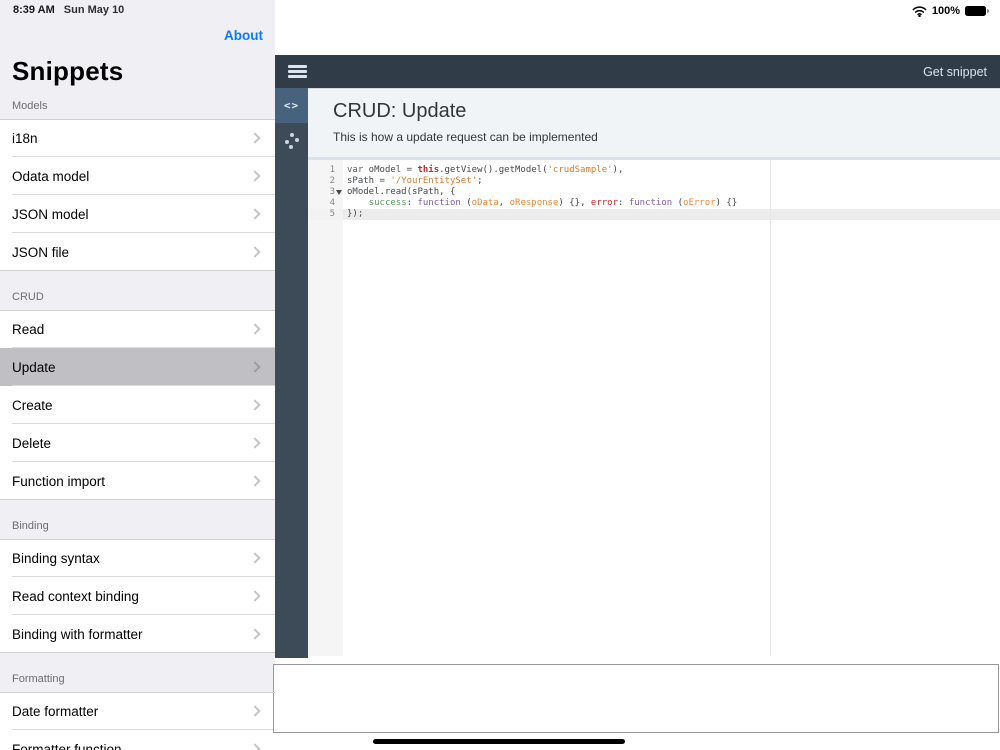 This screenshot has width=1000, height=750. What do you see at coordinates (137, 138) in the screenshot?
I see `sidebar-item-i18n: i18n` at bounding box center [137, 138].